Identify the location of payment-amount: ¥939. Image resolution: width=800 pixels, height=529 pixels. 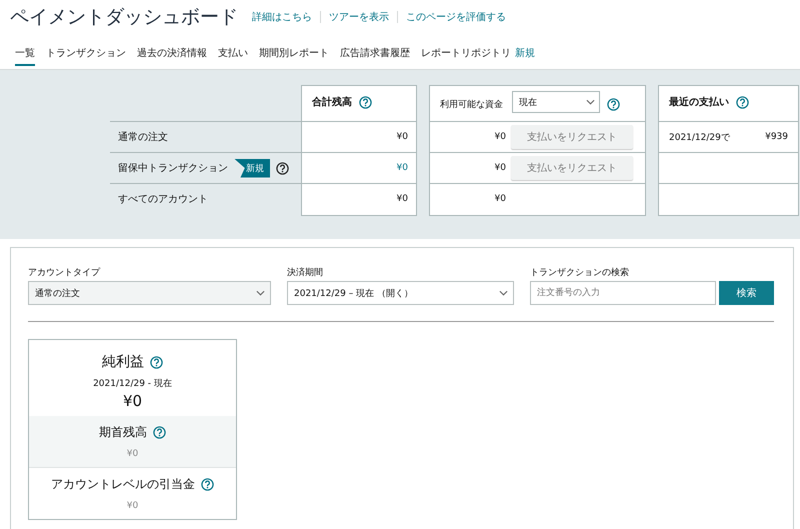
(776, 137).